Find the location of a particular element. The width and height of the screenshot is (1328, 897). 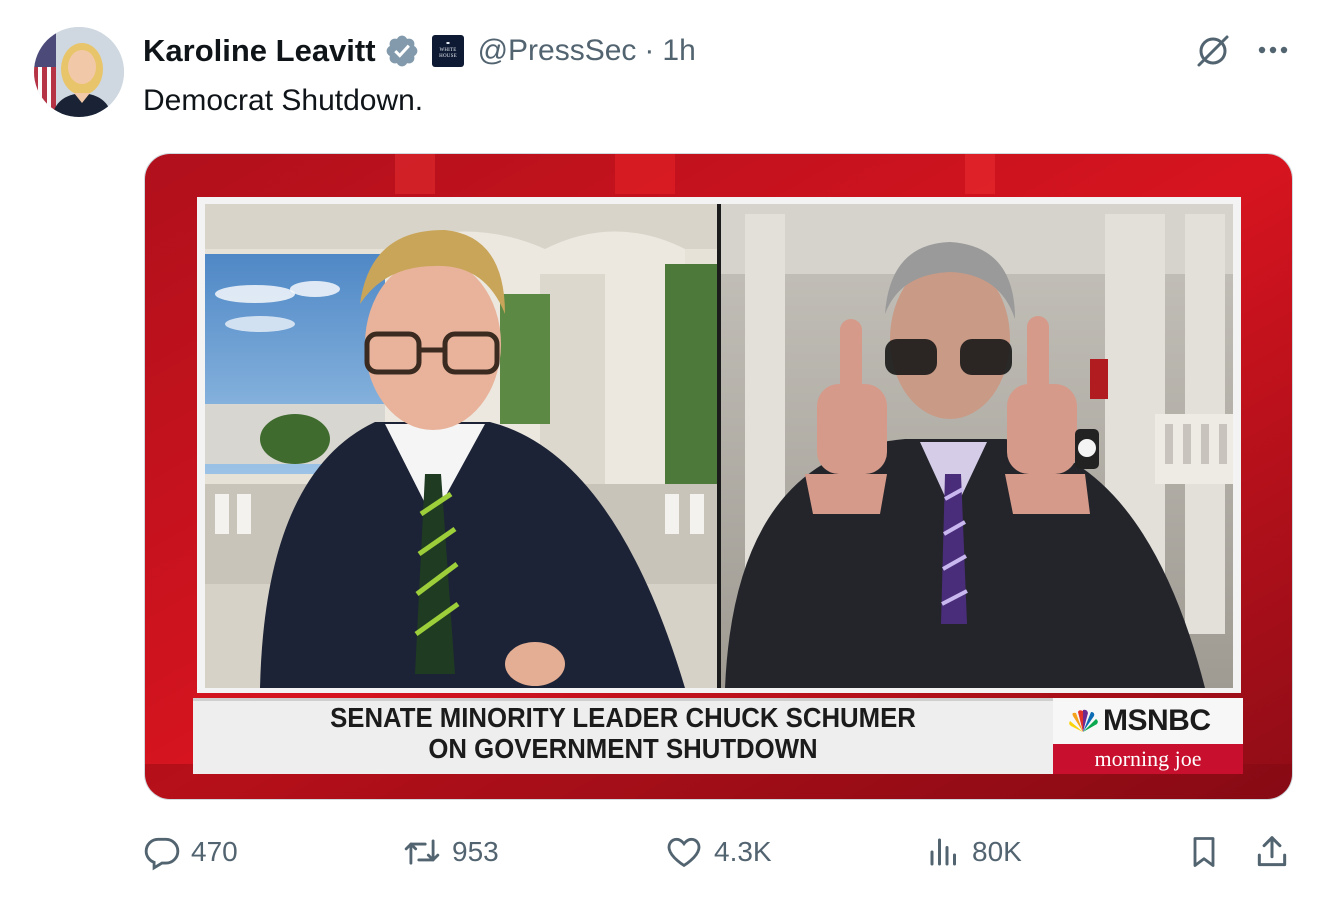

author-name: Karoline Leavitt is located at coordinates (259, 51).